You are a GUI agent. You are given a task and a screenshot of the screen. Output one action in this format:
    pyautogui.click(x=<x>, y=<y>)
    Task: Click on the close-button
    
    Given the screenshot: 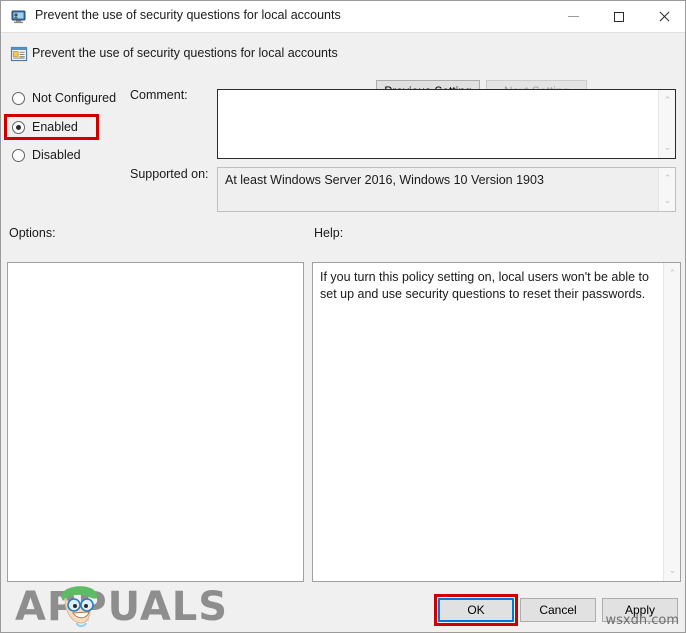 What is the action you would take?
    pyautogui.click(x=663, y=16)
    